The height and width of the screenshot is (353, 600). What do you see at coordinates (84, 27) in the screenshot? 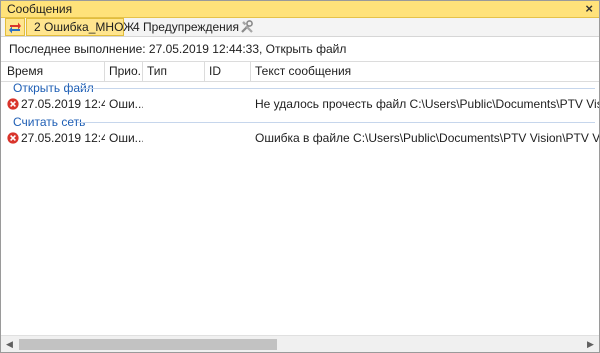
I see `errors-filter-label: 2 Ошибка_МНОЖ` at bounding box center [84, 27].